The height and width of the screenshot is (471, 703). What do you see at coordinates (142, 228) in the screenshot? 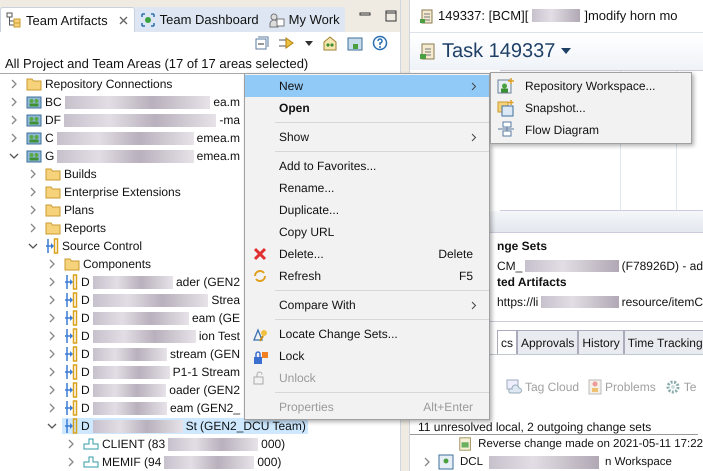
I see `tree-label: Reports` at bounding box center [142, 228].